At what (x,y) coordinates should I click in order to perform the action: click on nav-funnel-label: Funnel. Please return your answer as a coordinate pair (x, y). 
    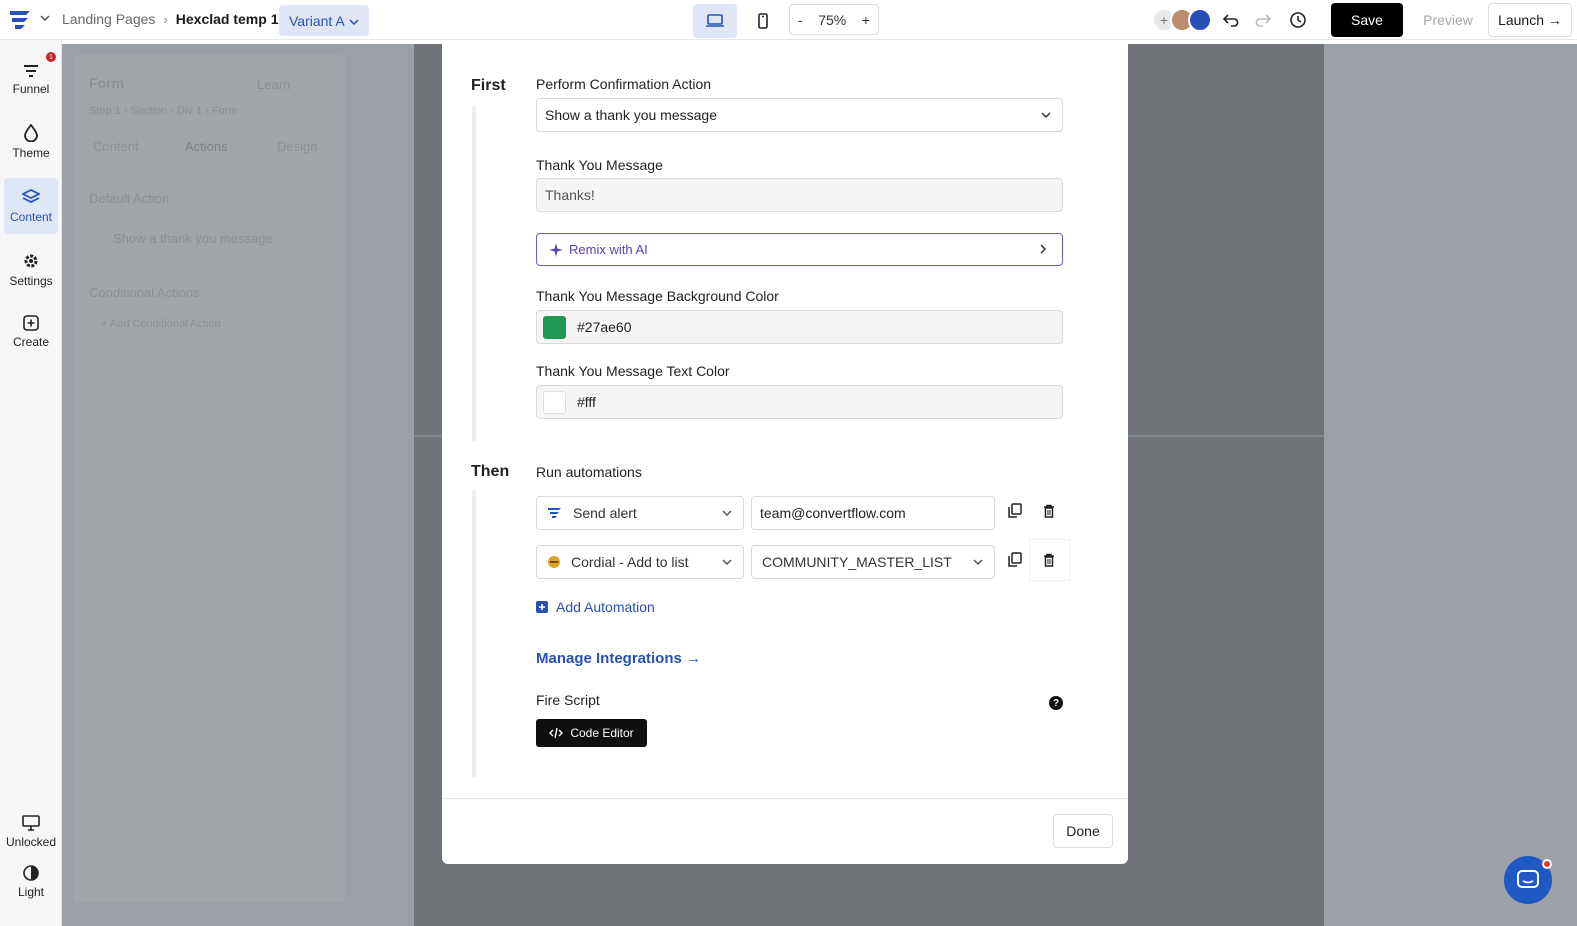
    Looking at the image, I should click on (31, 89).